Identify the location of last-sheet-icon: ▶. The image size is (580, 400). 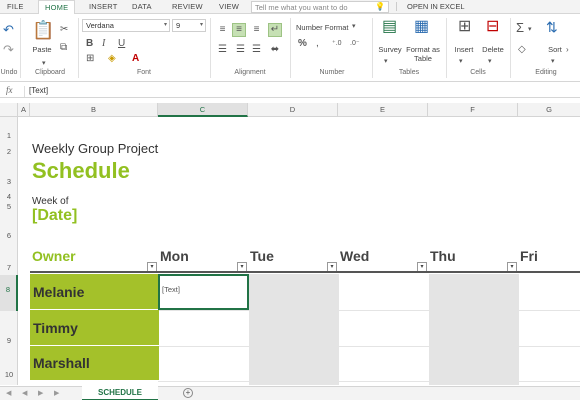
(56, 393).